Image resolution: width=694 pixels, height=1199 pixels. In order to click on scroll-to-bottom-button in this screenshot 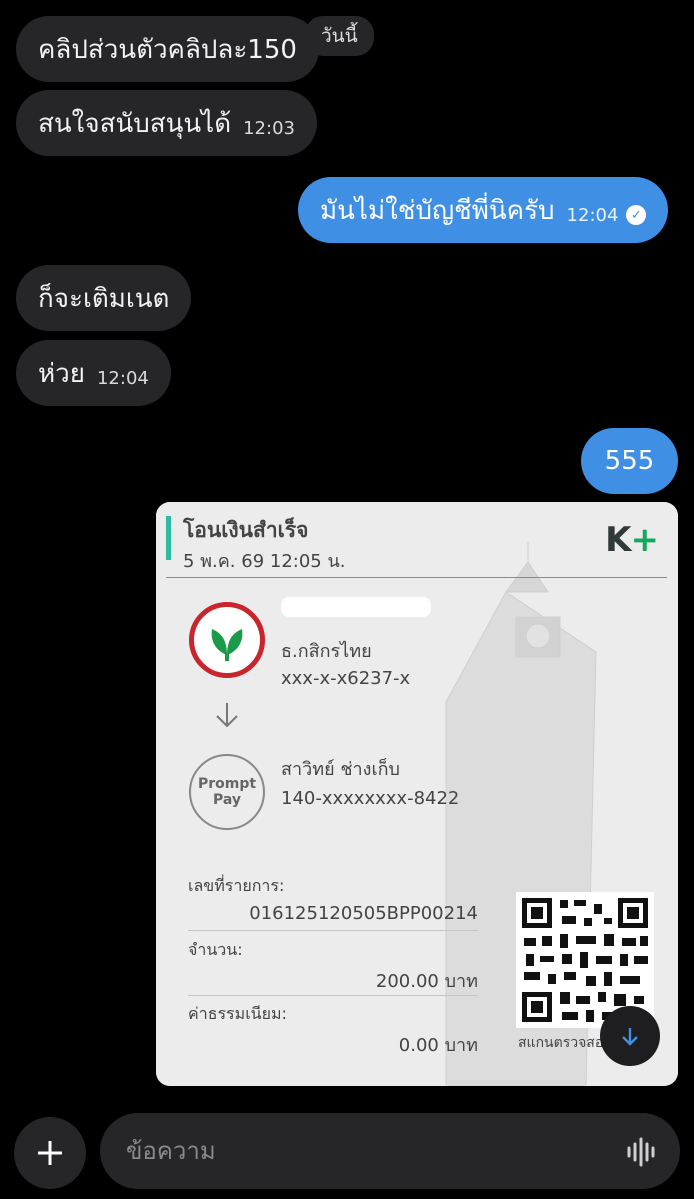, I will do `click(630, 1036)`.